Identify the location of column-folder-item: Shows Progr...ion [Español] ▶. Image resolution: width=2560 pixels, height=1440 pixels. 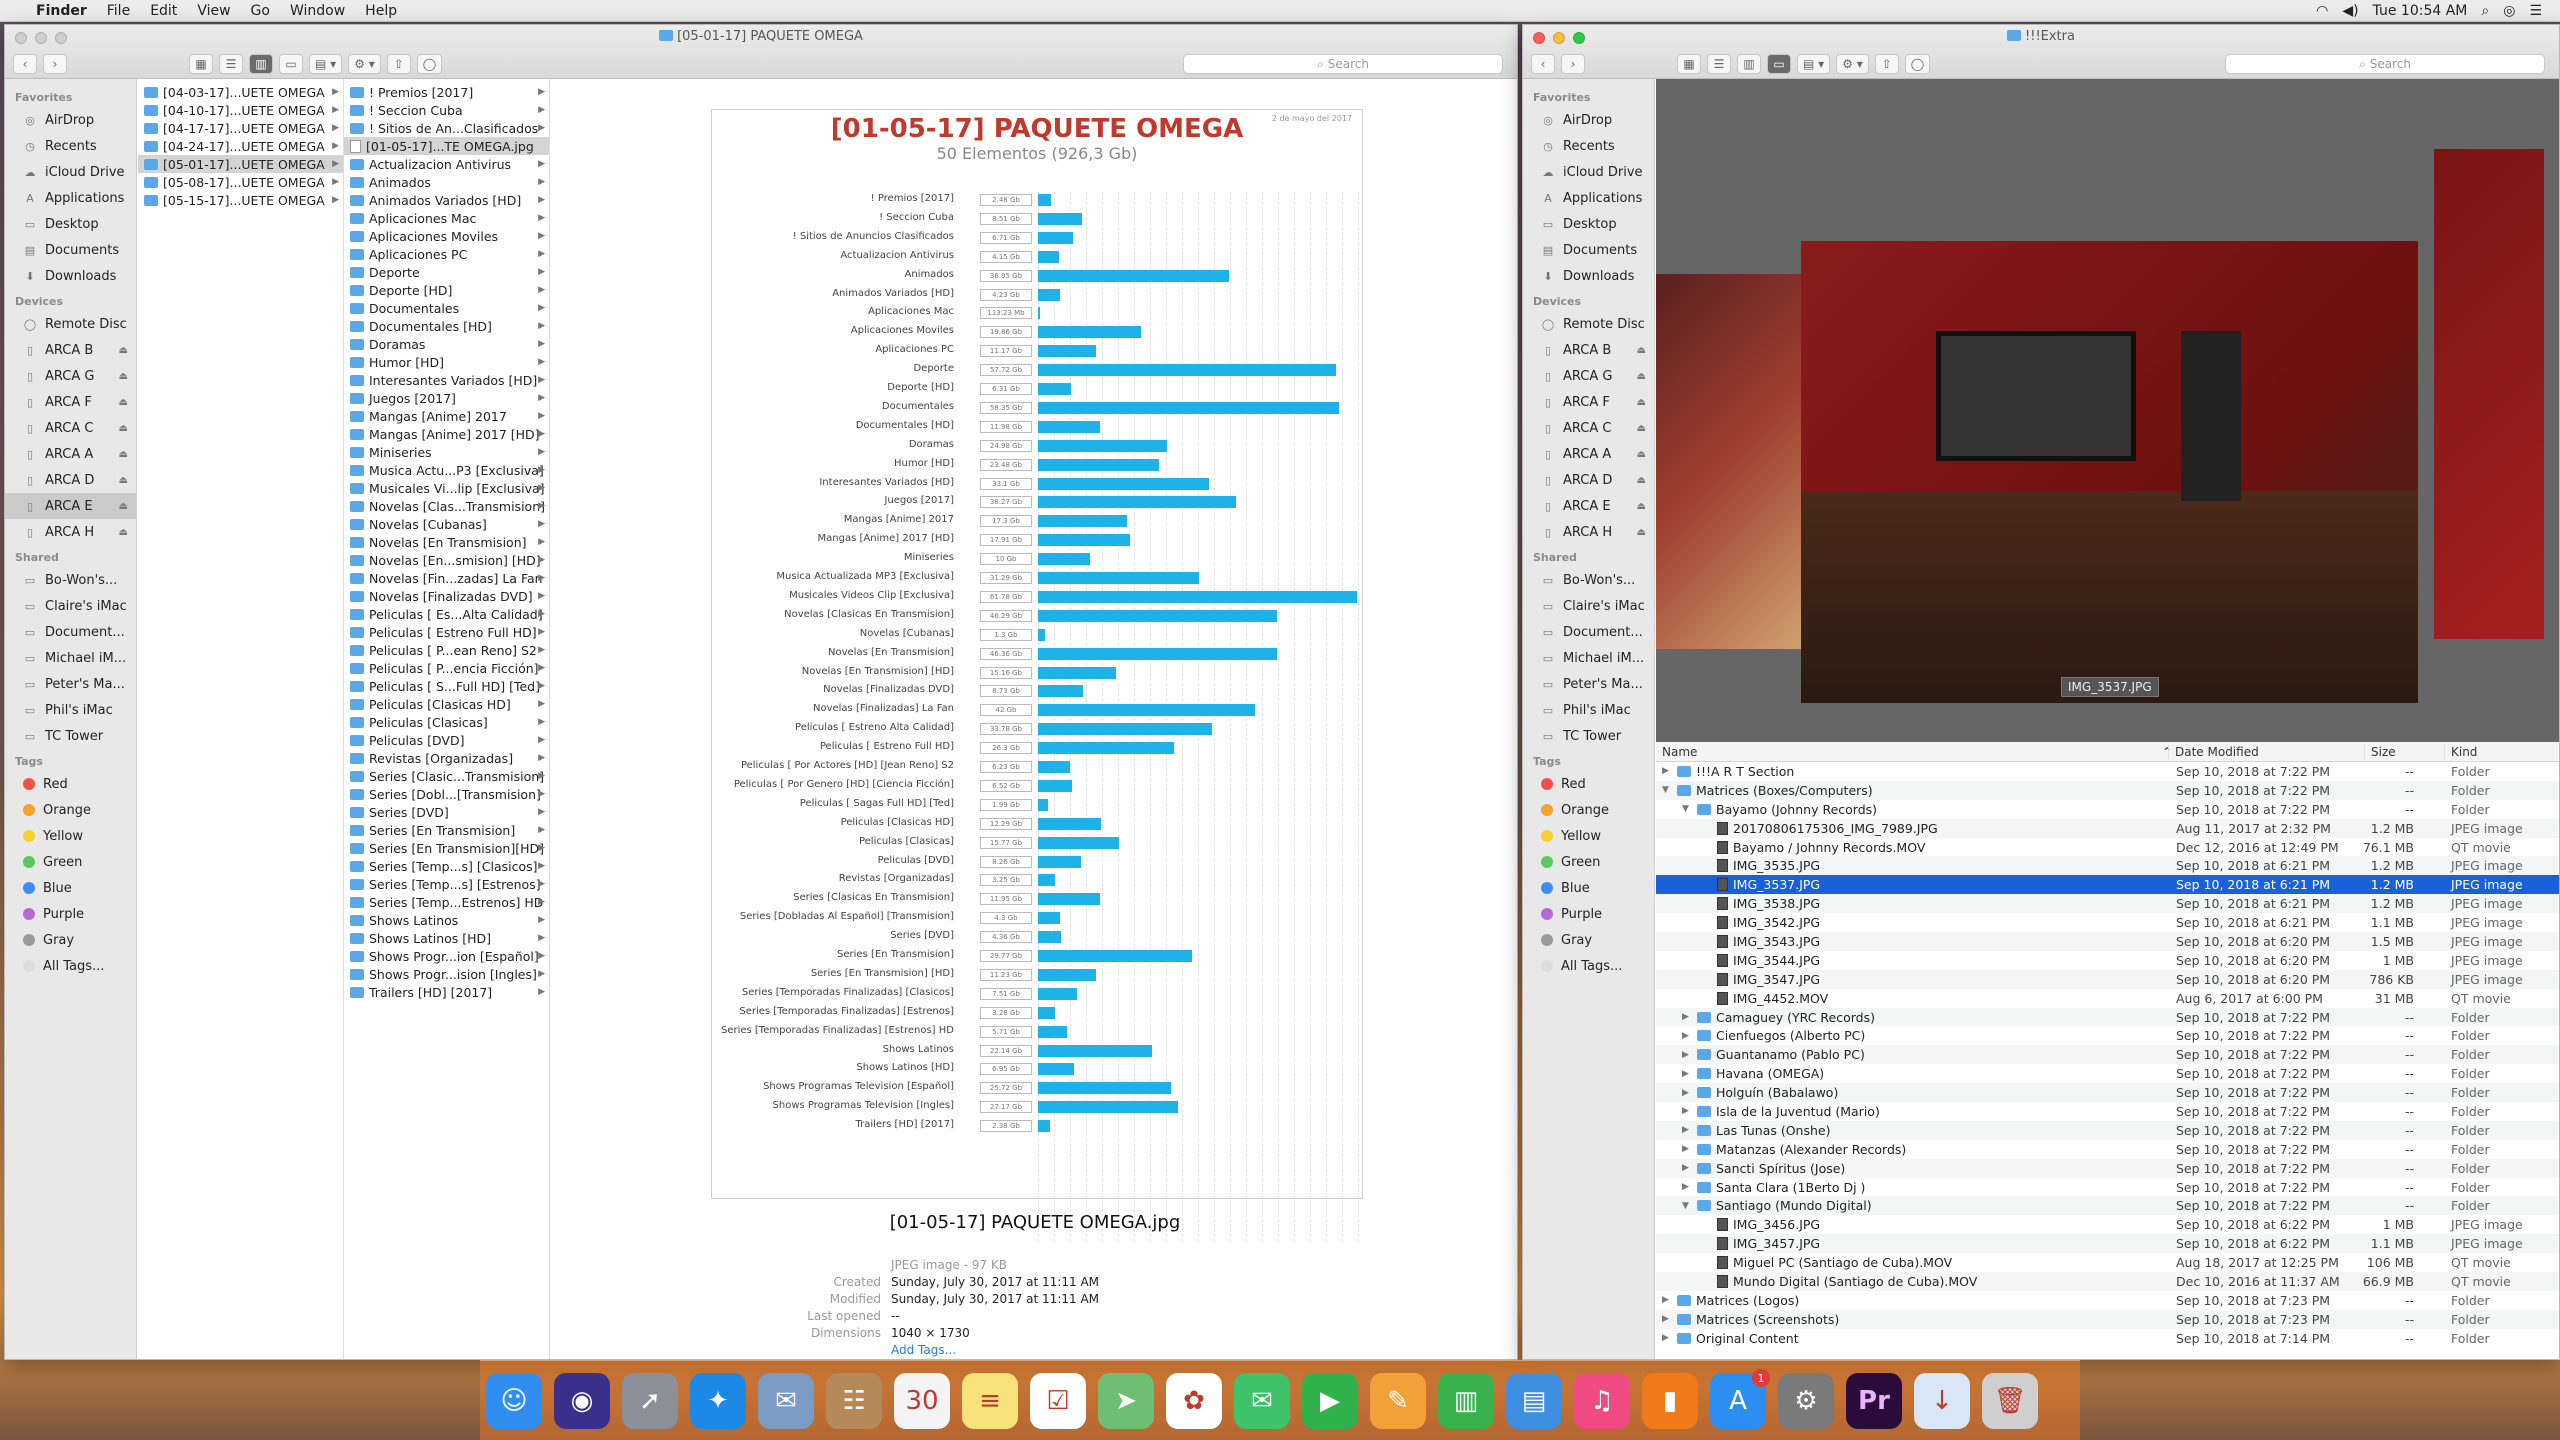
(446, 956).